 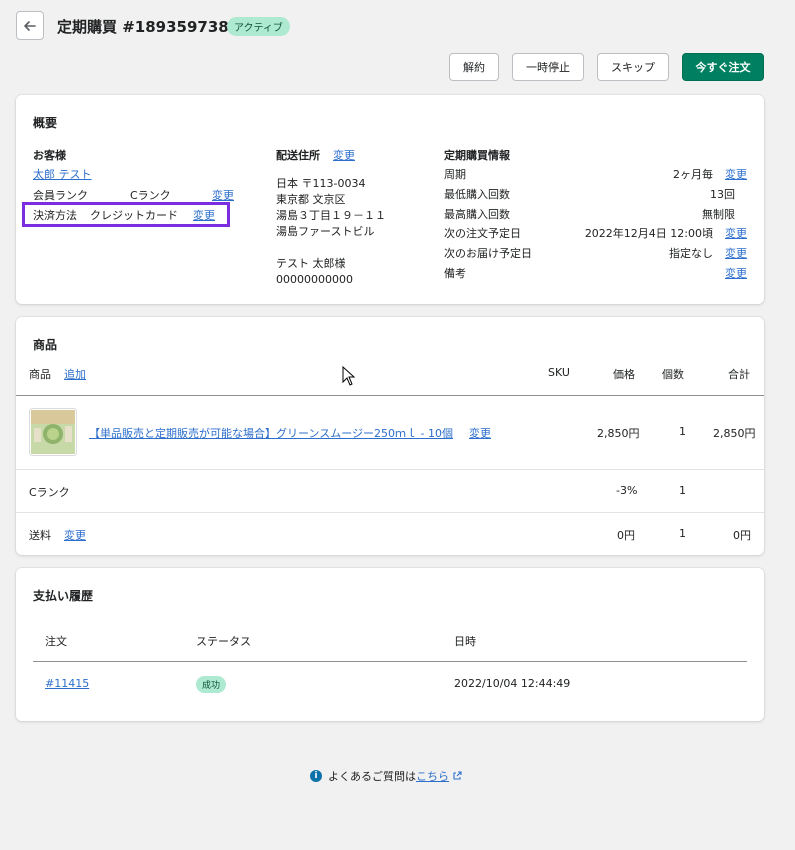 What do you see at coordinates (455, 273) in the screenshot?
I see `notes-label: 備考` at bounding box center [455, 273].